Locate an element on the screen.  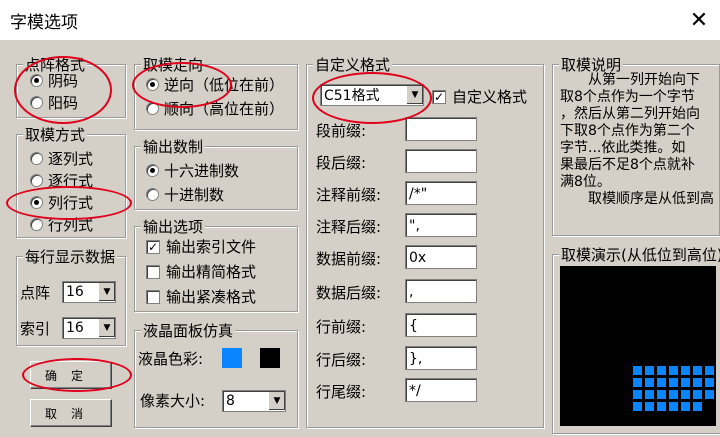
radio-label: 逐列式 is located at coordinates (71, 159).